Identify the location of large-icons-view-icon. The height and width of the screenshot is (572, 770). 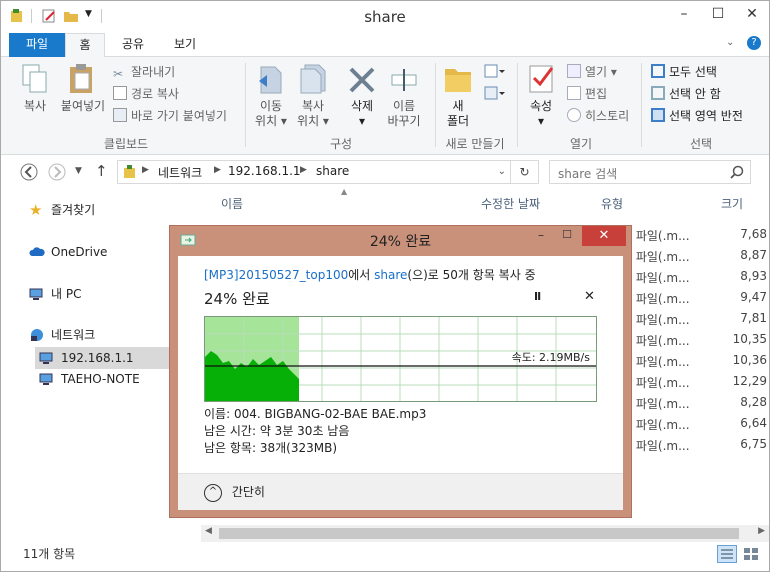
(751, 554).